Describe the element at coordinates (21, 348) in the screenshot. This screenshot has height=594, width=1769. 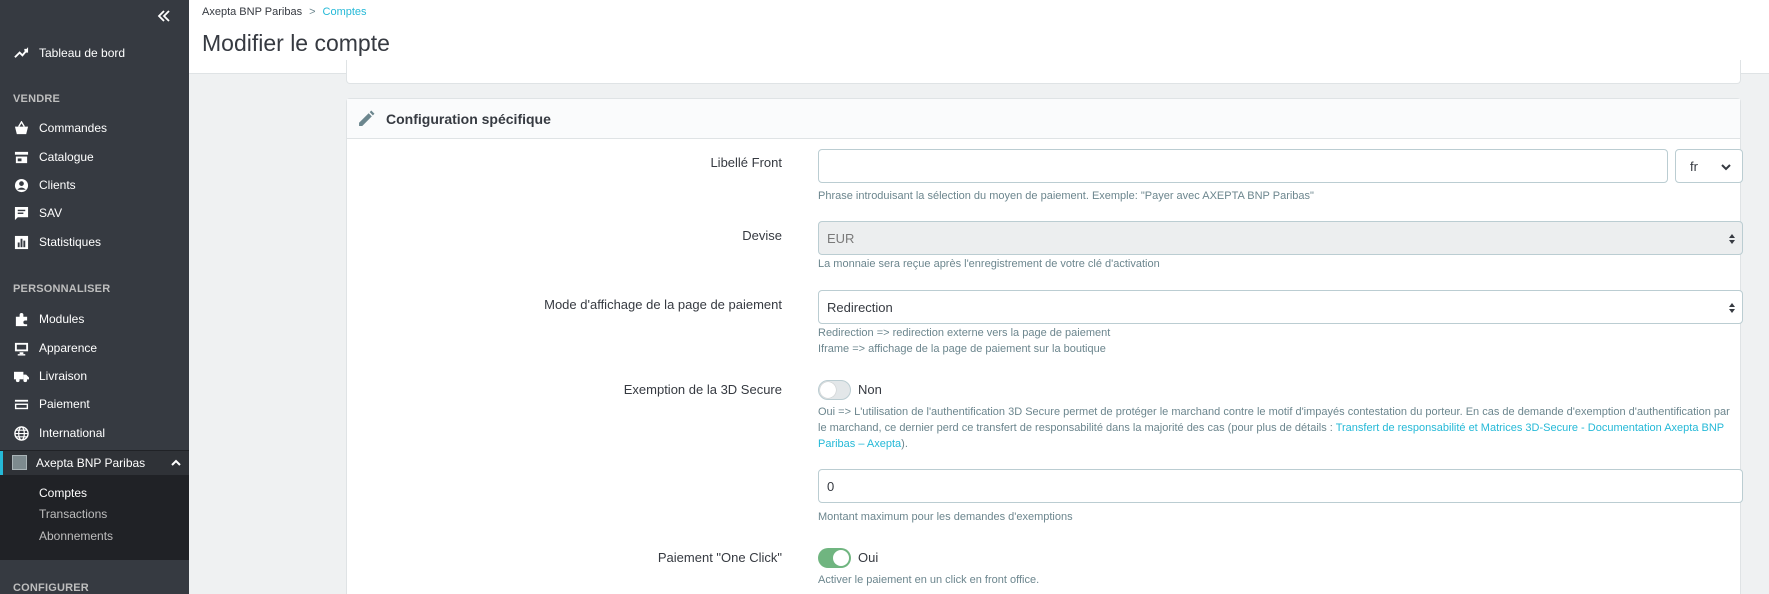
I see `monitor-icon` at that location.